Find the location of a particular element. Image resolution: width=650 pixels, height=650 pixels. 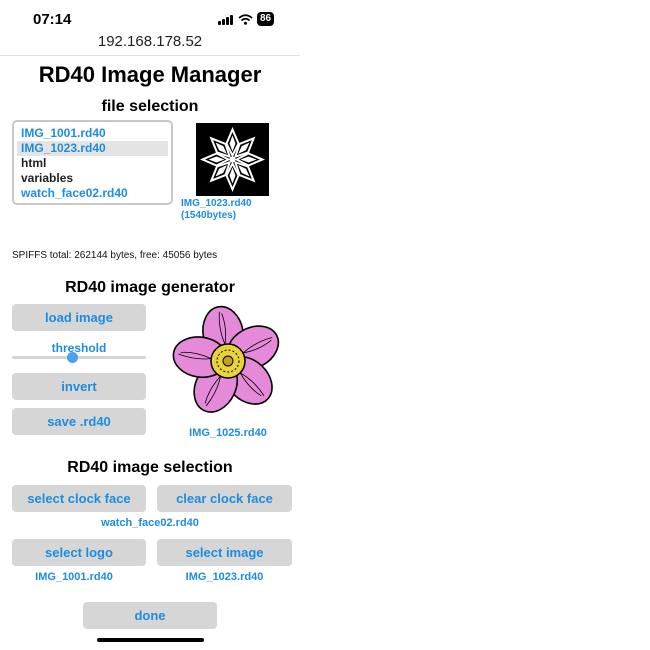

url-bar: 192.168.178.52 is located at coordinates (150, 41).